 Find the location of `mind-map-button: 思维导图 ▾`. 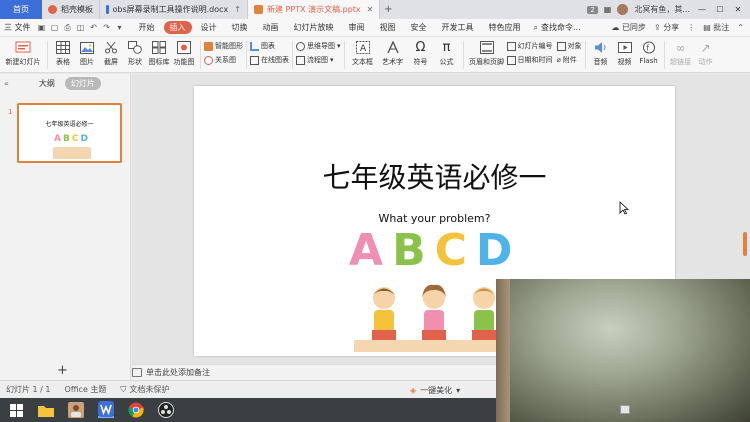

mind-map-button: 思维导图 ▾ is located at coordinates (318, 46).